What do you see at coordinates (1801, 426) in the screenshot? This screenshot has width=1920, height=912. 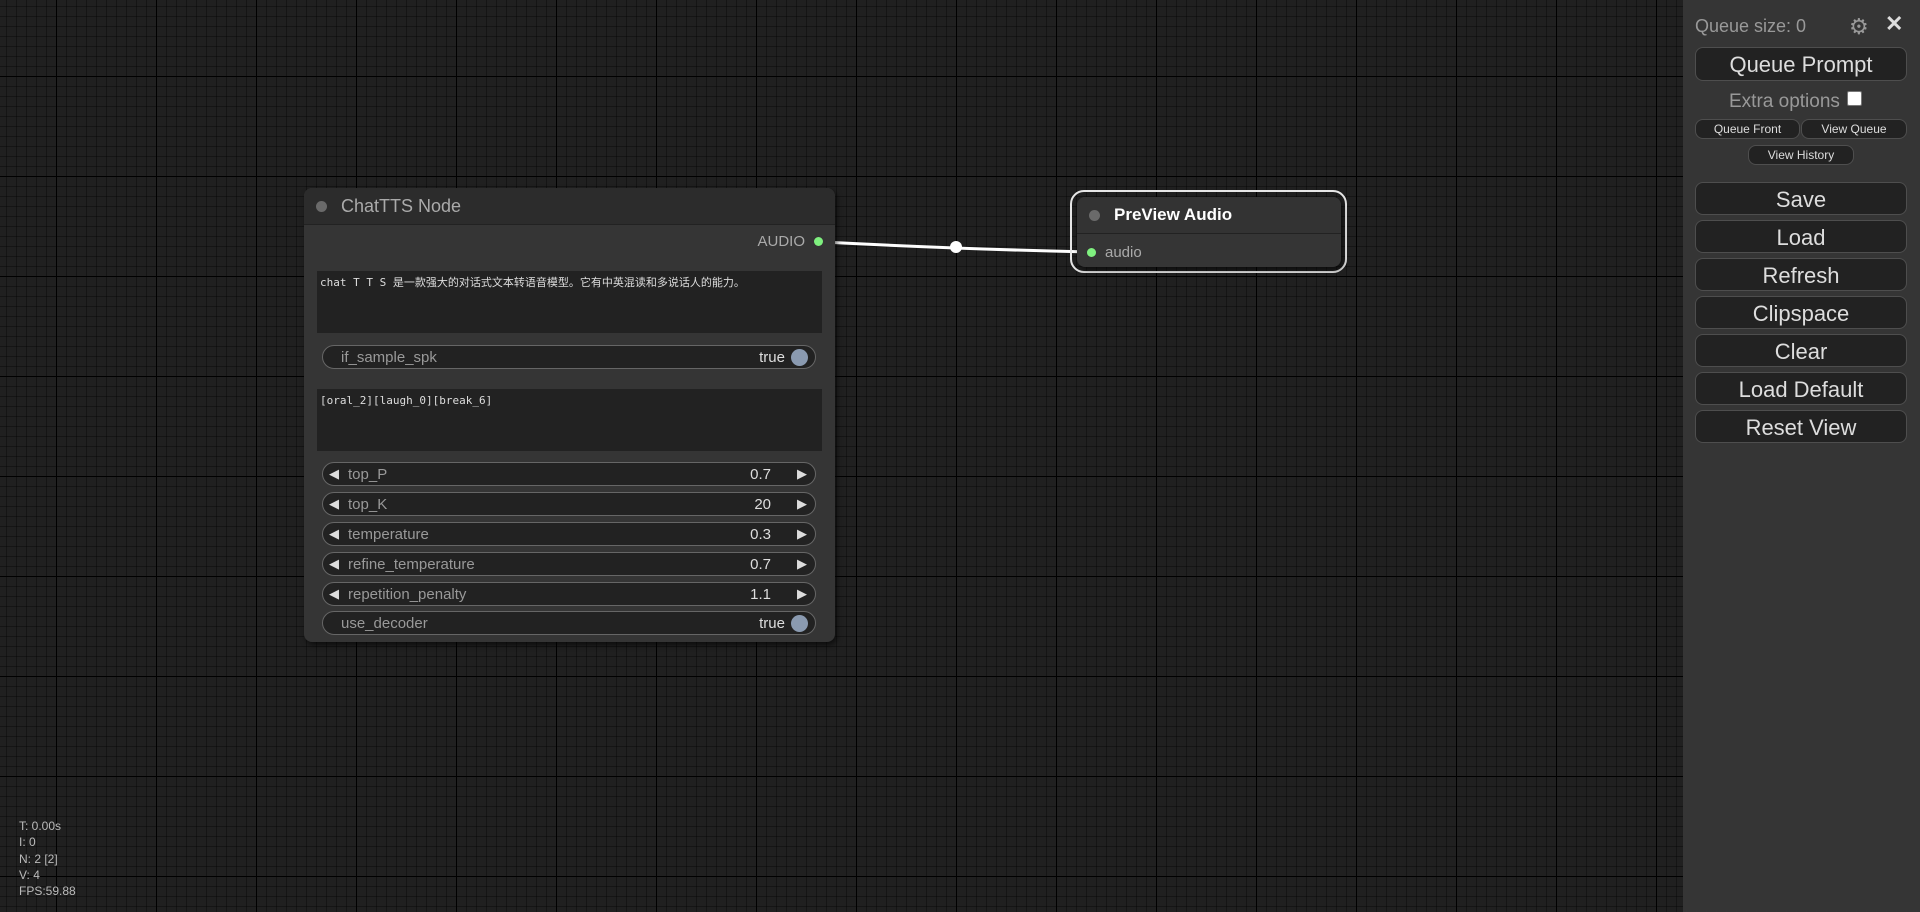 I see `reset-view-button: Reset View` at bounding box center [1801, 426].